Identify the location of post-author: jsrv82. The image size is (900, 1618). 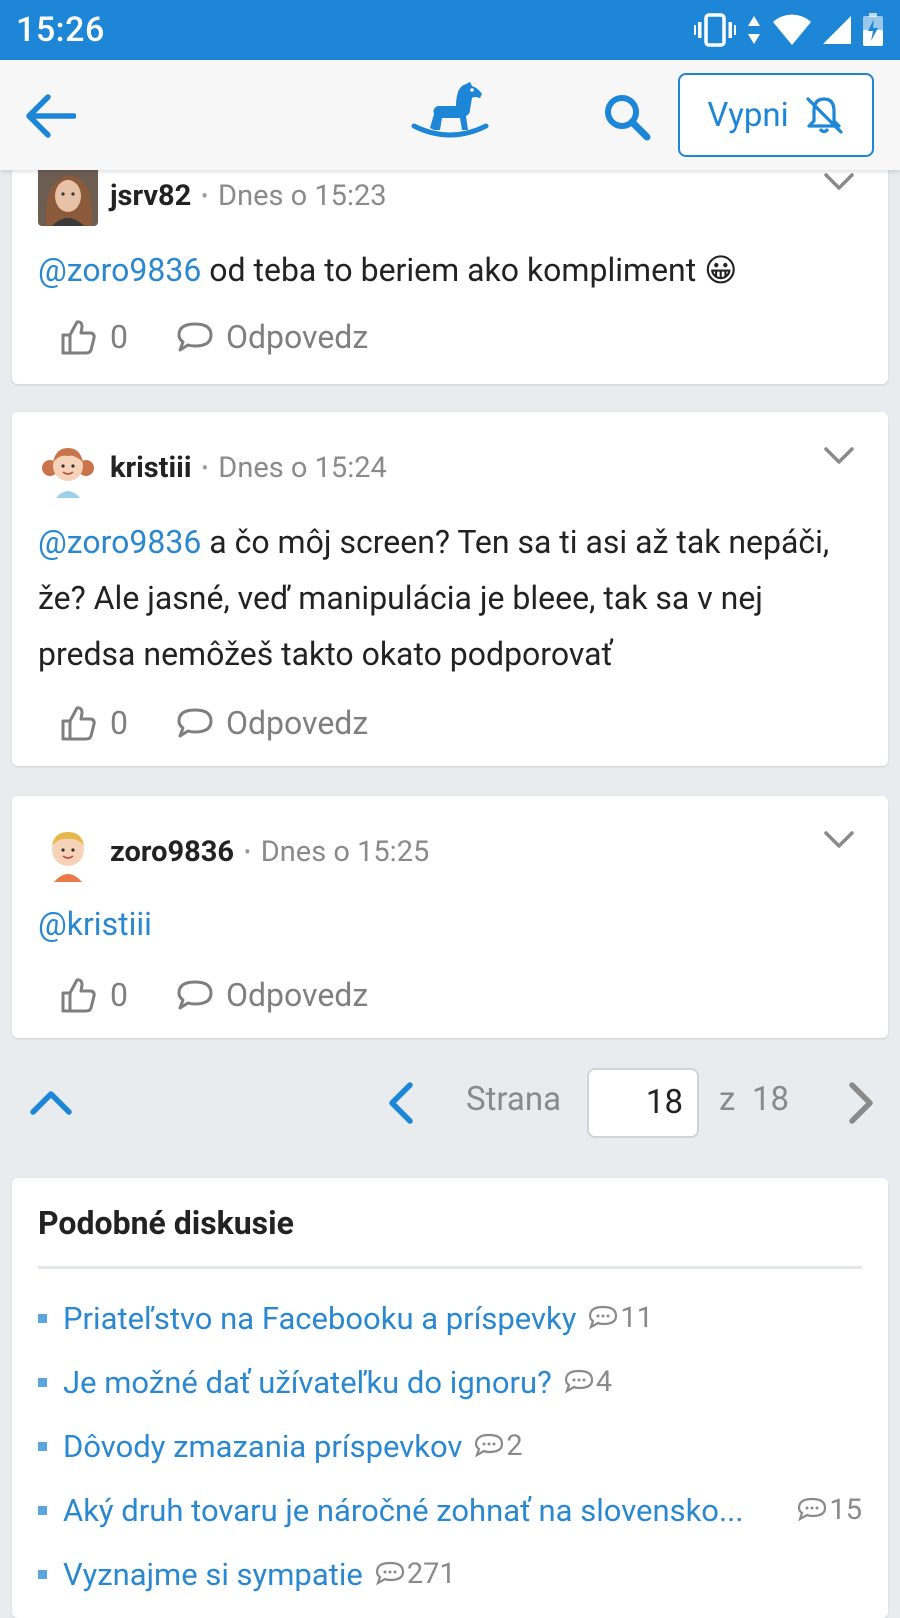
(150, 196).